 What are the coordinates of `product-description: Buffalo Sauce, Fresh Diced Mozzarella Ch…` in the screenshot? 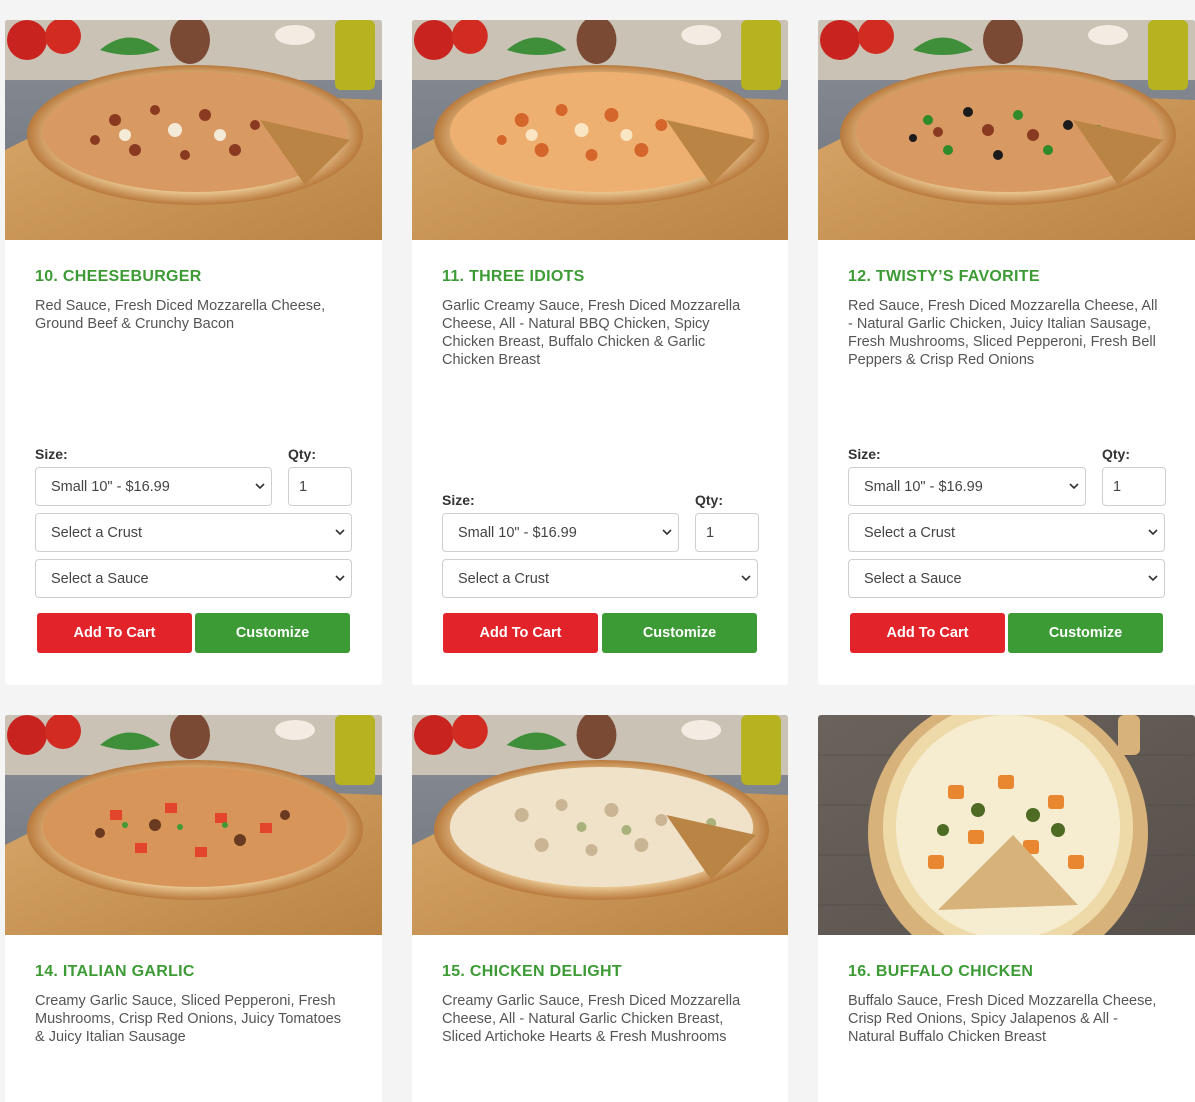 It's located at (1002, 1019).